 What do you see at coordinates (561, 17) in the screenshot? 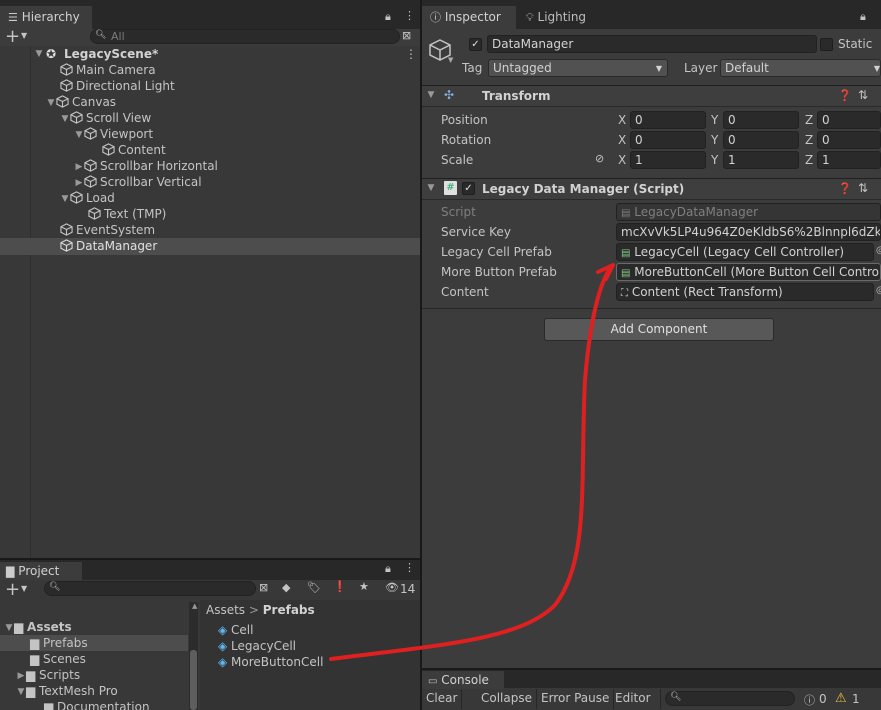
I see `tab-lighting: 💡︎ Lighting` at bounding box center [561, 17].